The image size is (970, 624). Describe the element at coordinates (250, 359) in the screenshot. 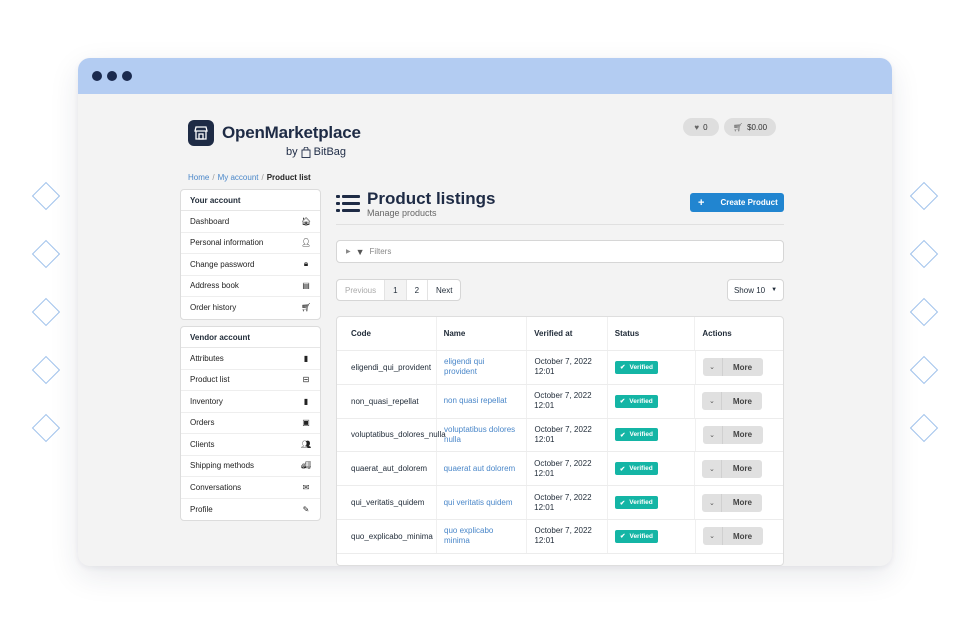

I see `sidebar-item-attributes: Attributes ▮` at that location.